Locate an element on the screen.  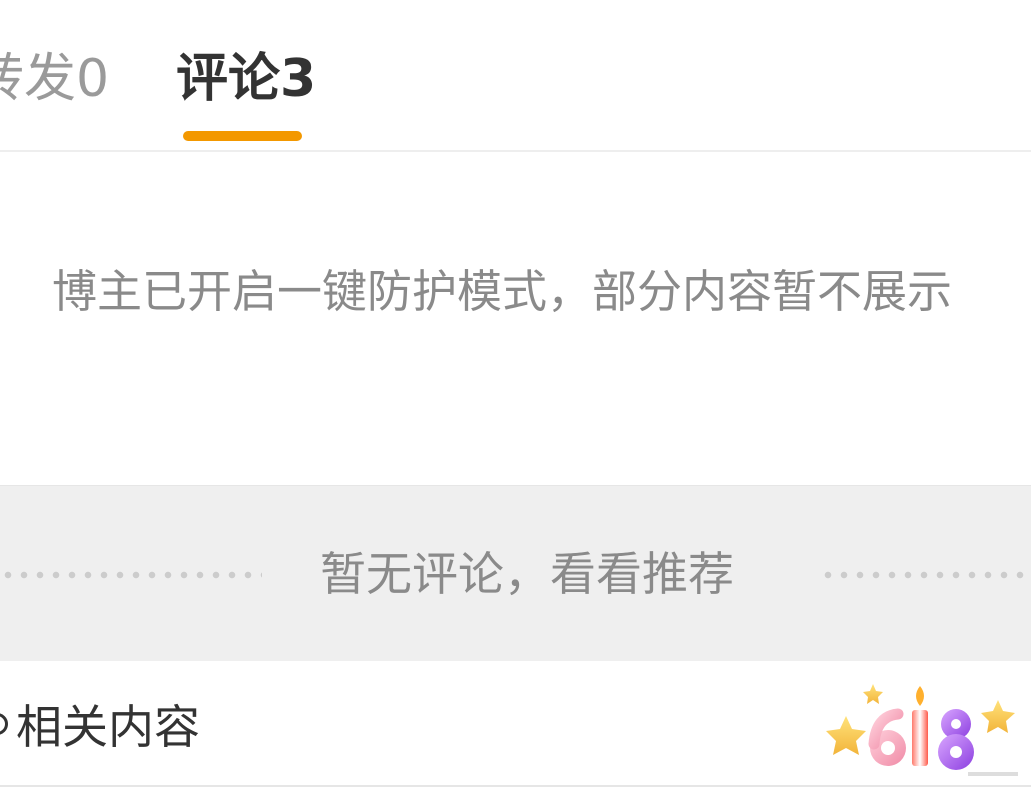
active-tab-indicator is located at coordinates (242, 136).